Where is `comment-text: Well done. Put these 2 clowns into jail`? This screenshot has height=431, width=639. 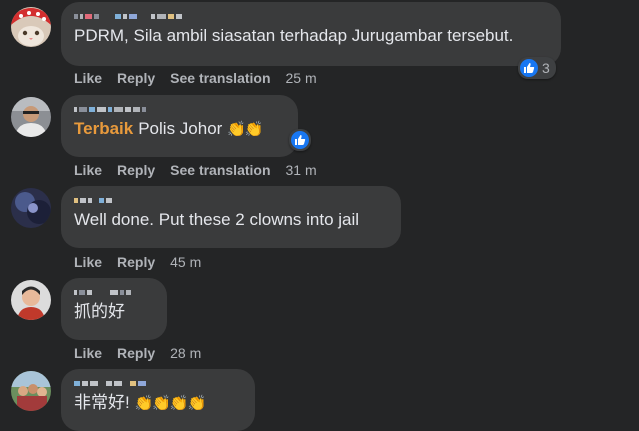 comment-text: Well done. Put these 2 clowns into jail is located at coordinates (217, 219).